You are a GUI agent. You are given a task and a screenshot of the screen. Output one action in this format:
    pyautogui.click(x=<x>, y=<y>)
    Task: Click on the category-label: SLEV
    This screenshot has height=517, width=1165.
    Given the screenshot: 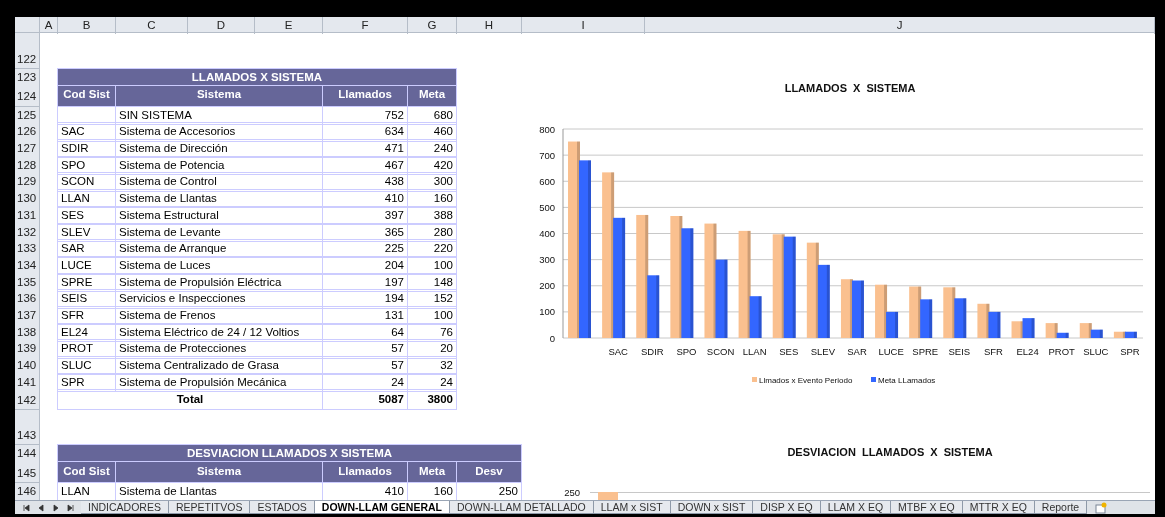 What is the action you would take?
    pyautogui.click(x=823, y=351)
    